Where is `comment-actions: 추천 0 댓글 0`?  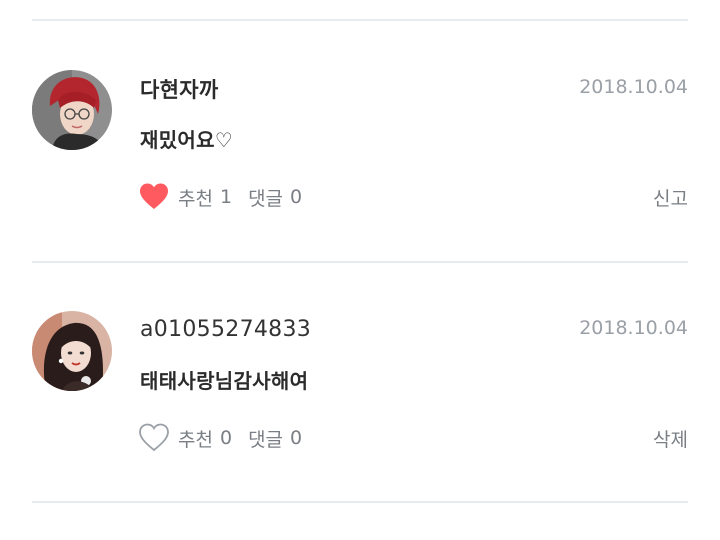
comment-actions: 추천 0 댓글 0 is located at coordinates (220, 438).